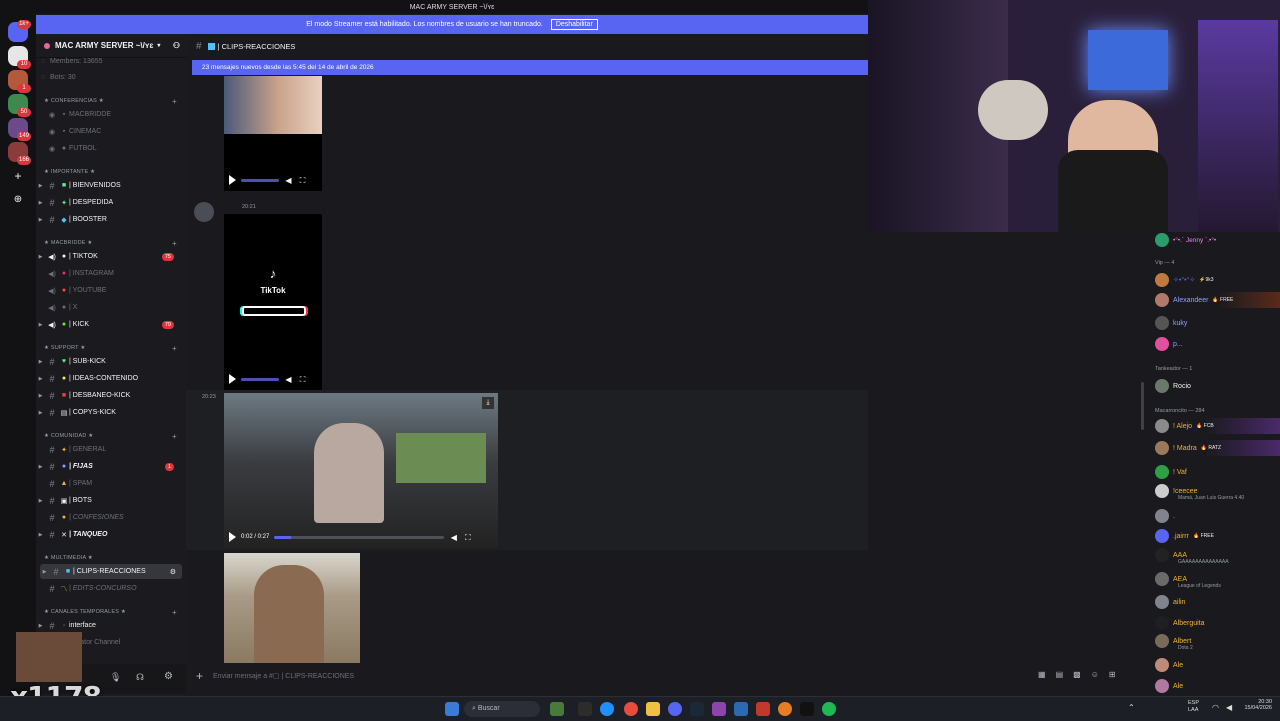 Image resolution: width=1280 pixels, height=721 pixels. Describe the element at coordinates (19, 153) in the screenshot. I see `server-icon: 166` at that location.